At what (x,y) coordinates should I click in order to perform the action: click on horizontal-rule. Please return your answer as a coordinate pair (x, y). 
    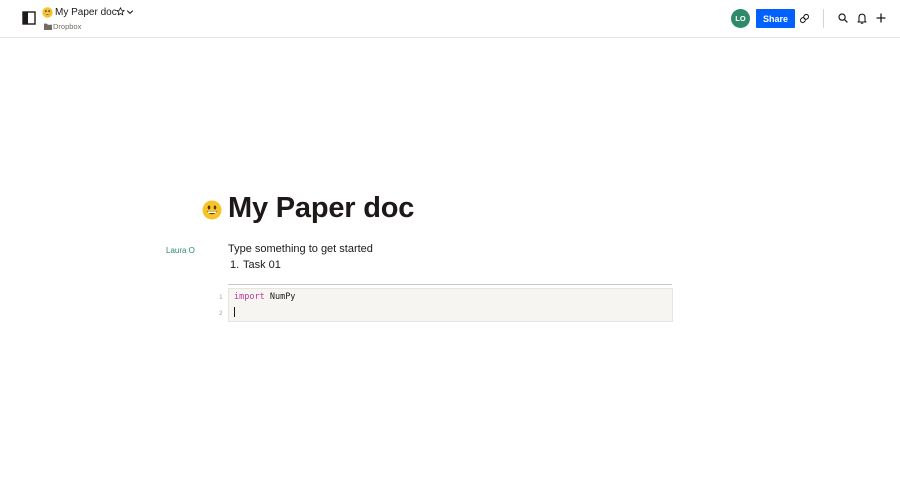
    Looking at the image, I should click on (450, 284).